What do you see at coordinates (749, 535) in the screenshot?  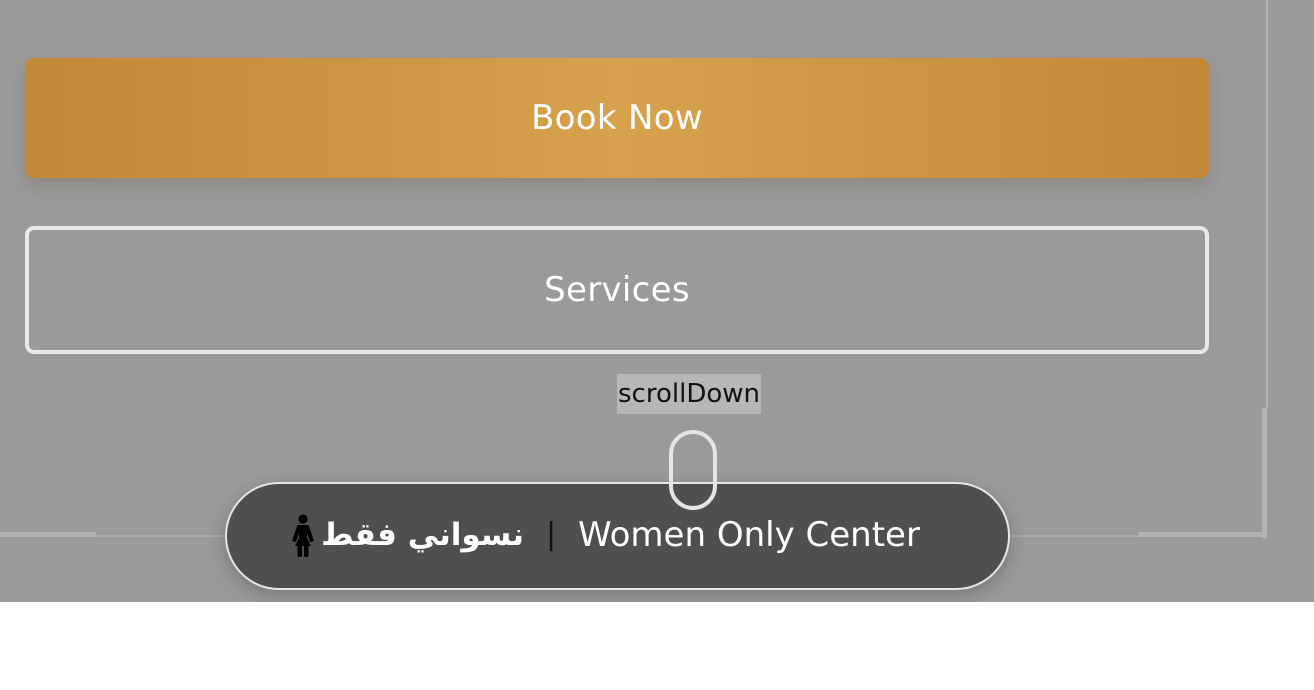 I see `women-only-center-label: Women Only Center` at bounding box center [749, 535].